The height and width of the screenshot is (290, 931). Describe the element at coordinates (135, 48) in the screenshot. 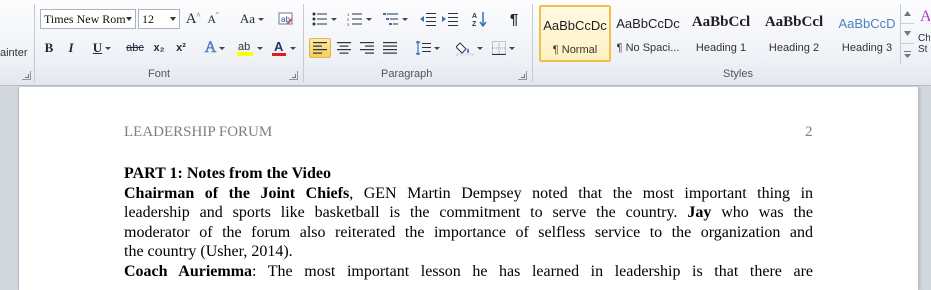

I see `strikethrough-button: abc` at that location.